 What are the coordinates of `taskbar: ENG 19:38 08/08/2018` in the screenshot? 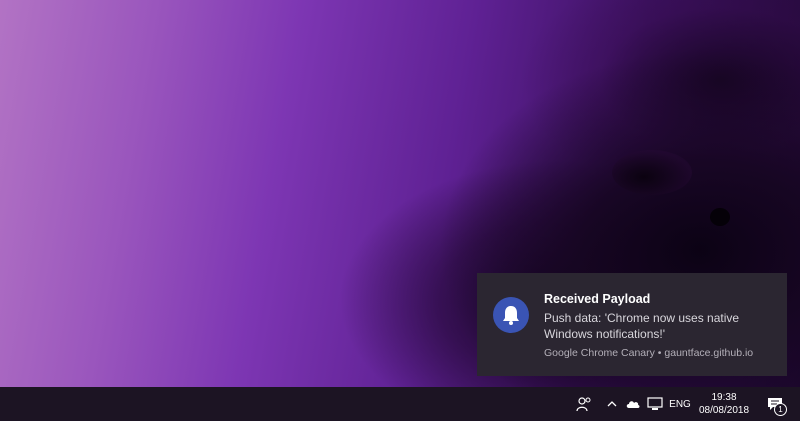 It's located at (400, 404).